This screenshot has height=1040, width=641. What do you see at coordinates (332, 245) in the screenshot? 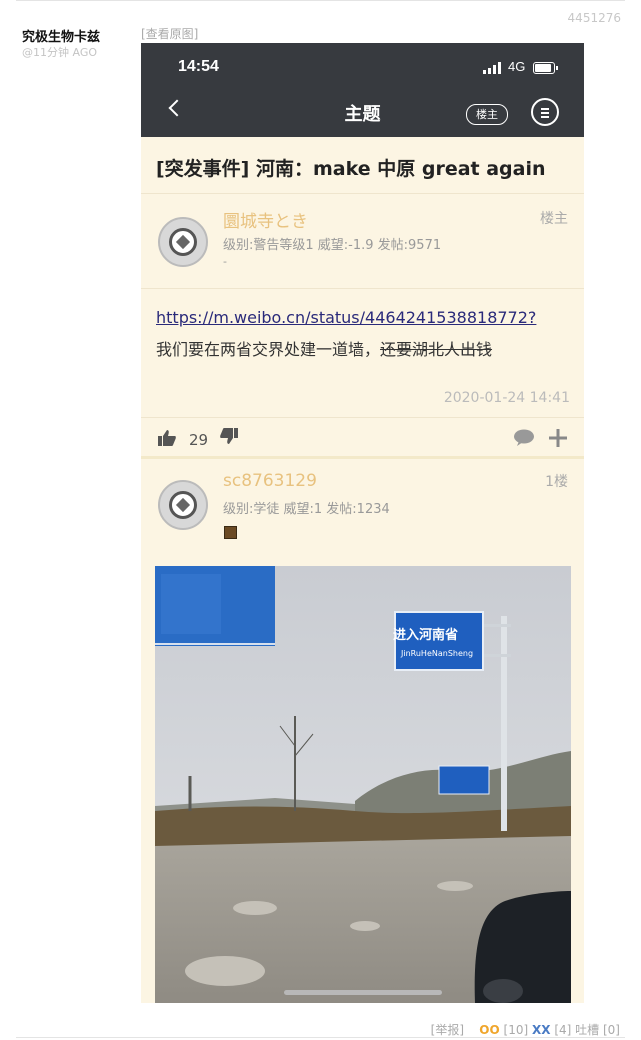
I see `user-meta: 级别:警告等级1 威望:-1.9 发帖:9571` at bounding box center [332, 245].